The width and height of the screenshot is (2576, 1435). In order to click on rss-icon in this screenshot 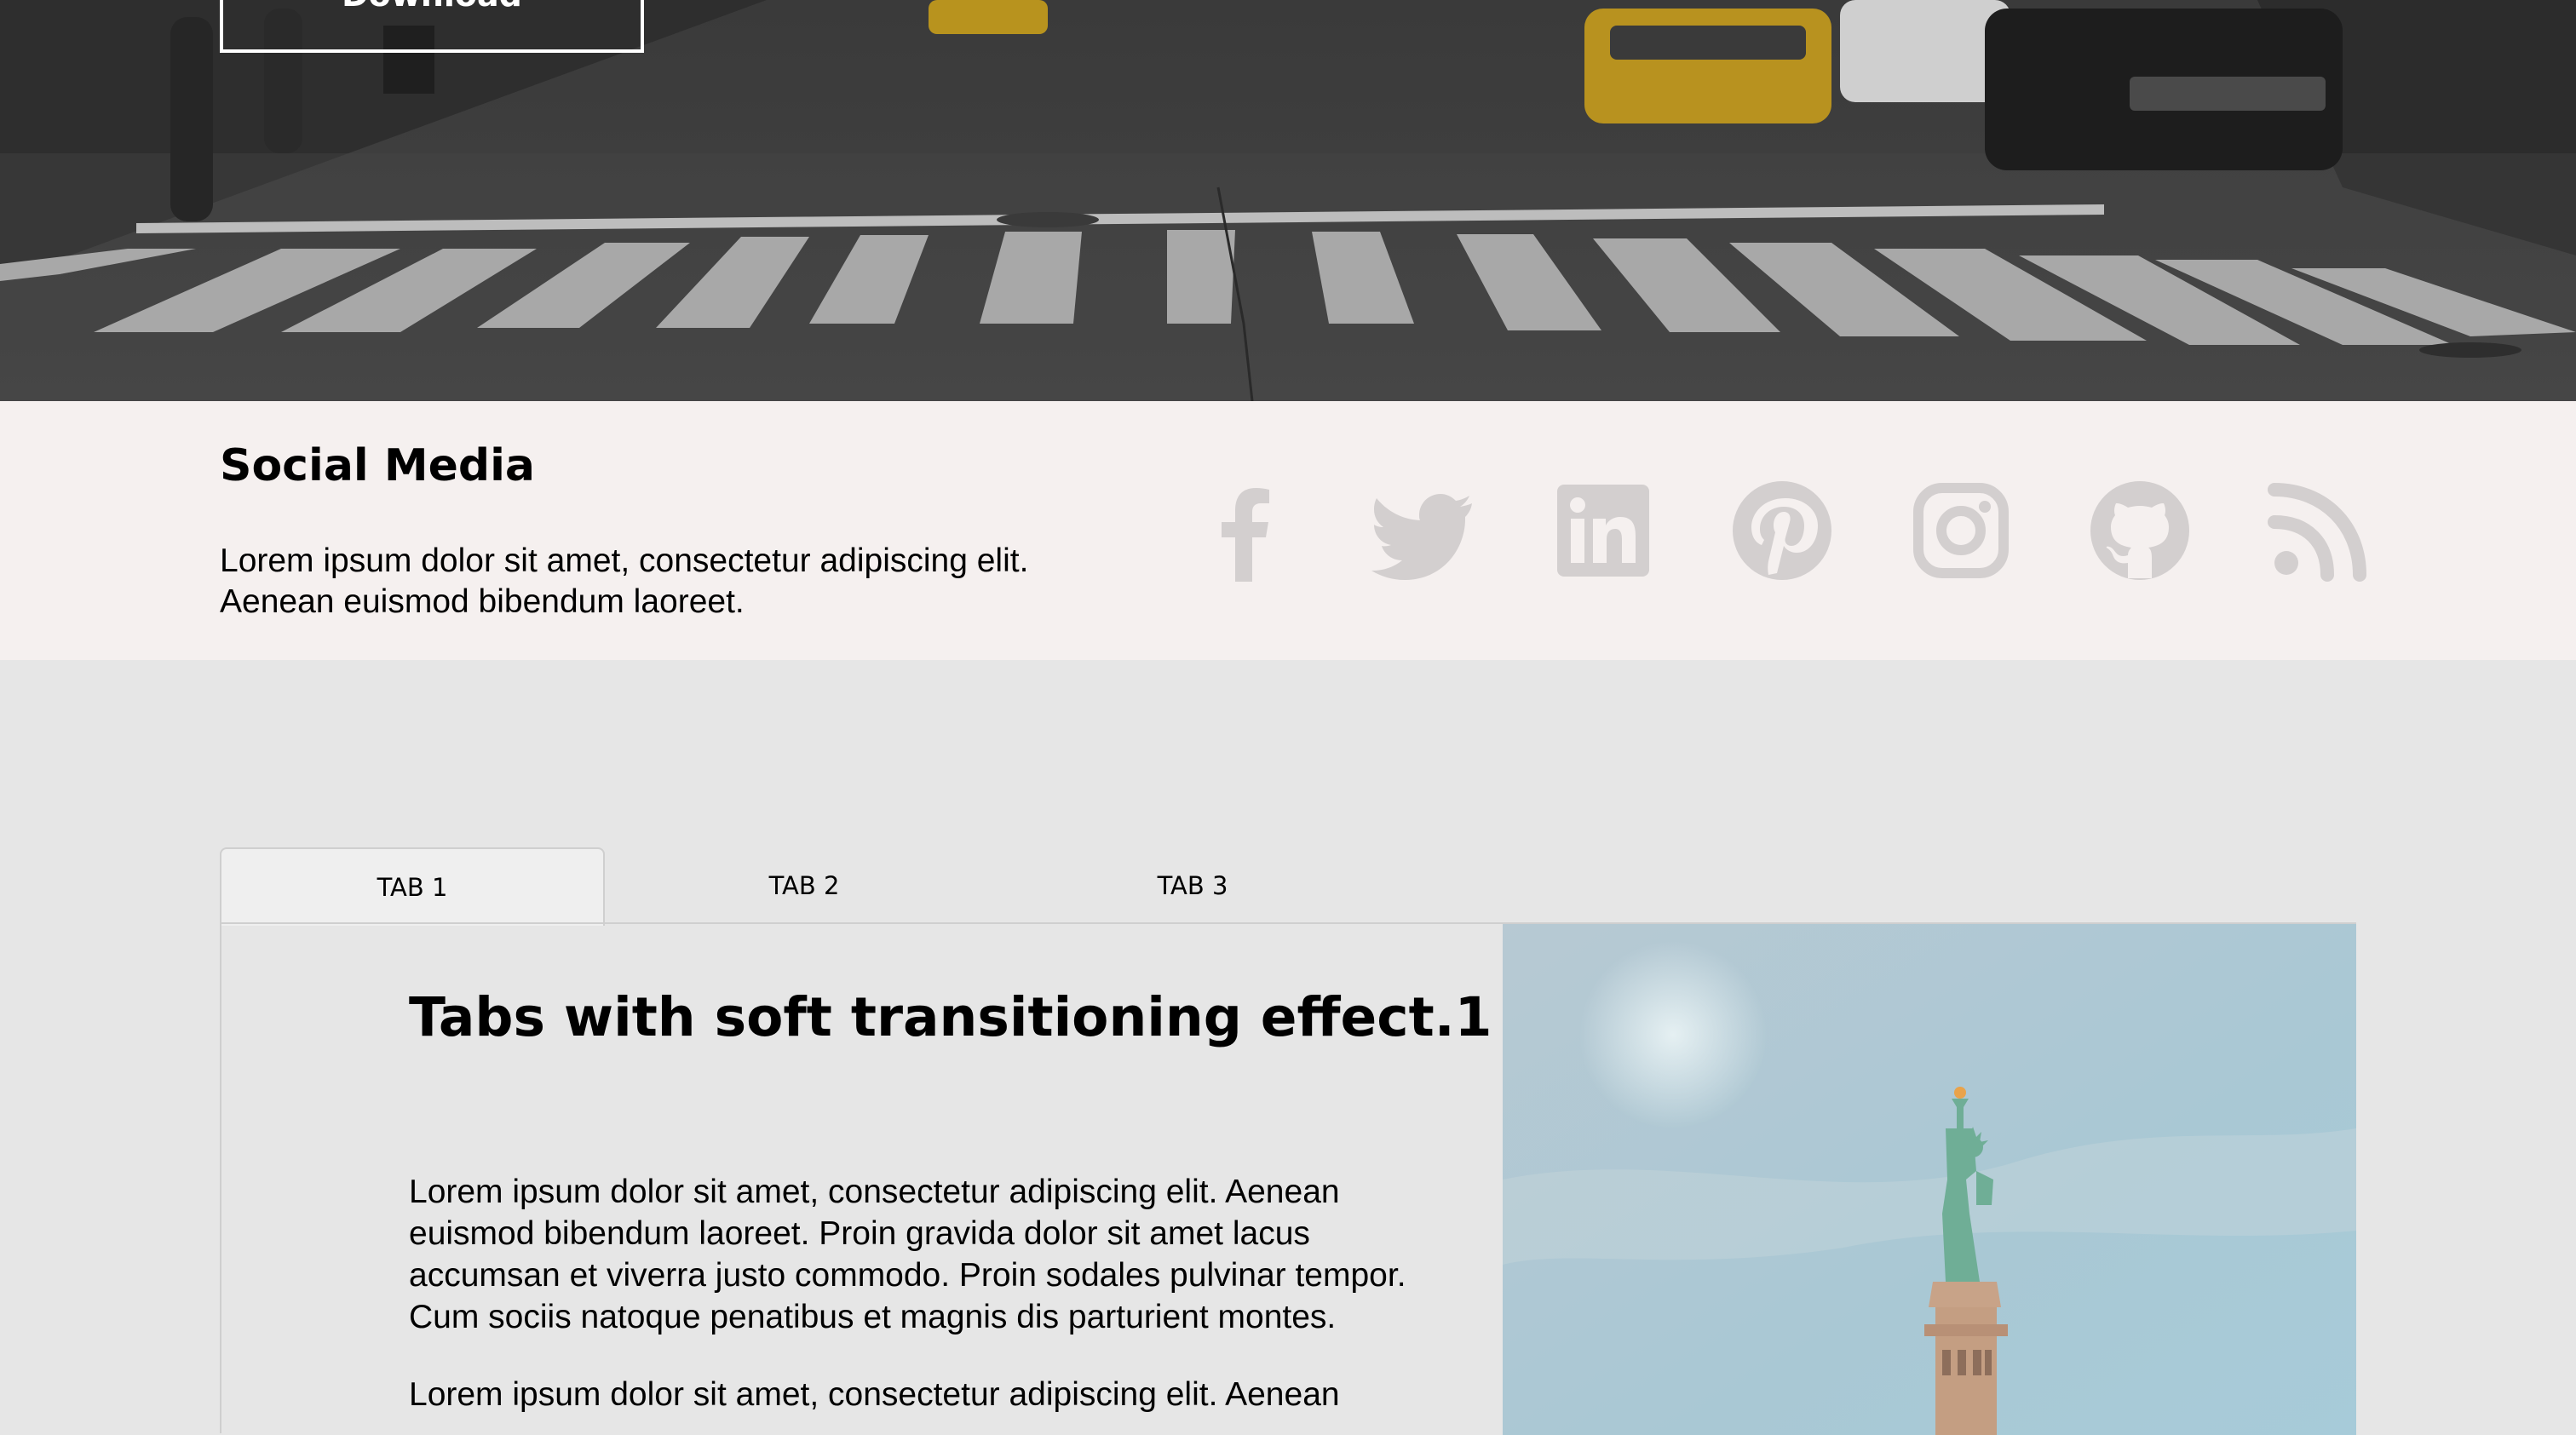, I will do `click(2319, 530)`.